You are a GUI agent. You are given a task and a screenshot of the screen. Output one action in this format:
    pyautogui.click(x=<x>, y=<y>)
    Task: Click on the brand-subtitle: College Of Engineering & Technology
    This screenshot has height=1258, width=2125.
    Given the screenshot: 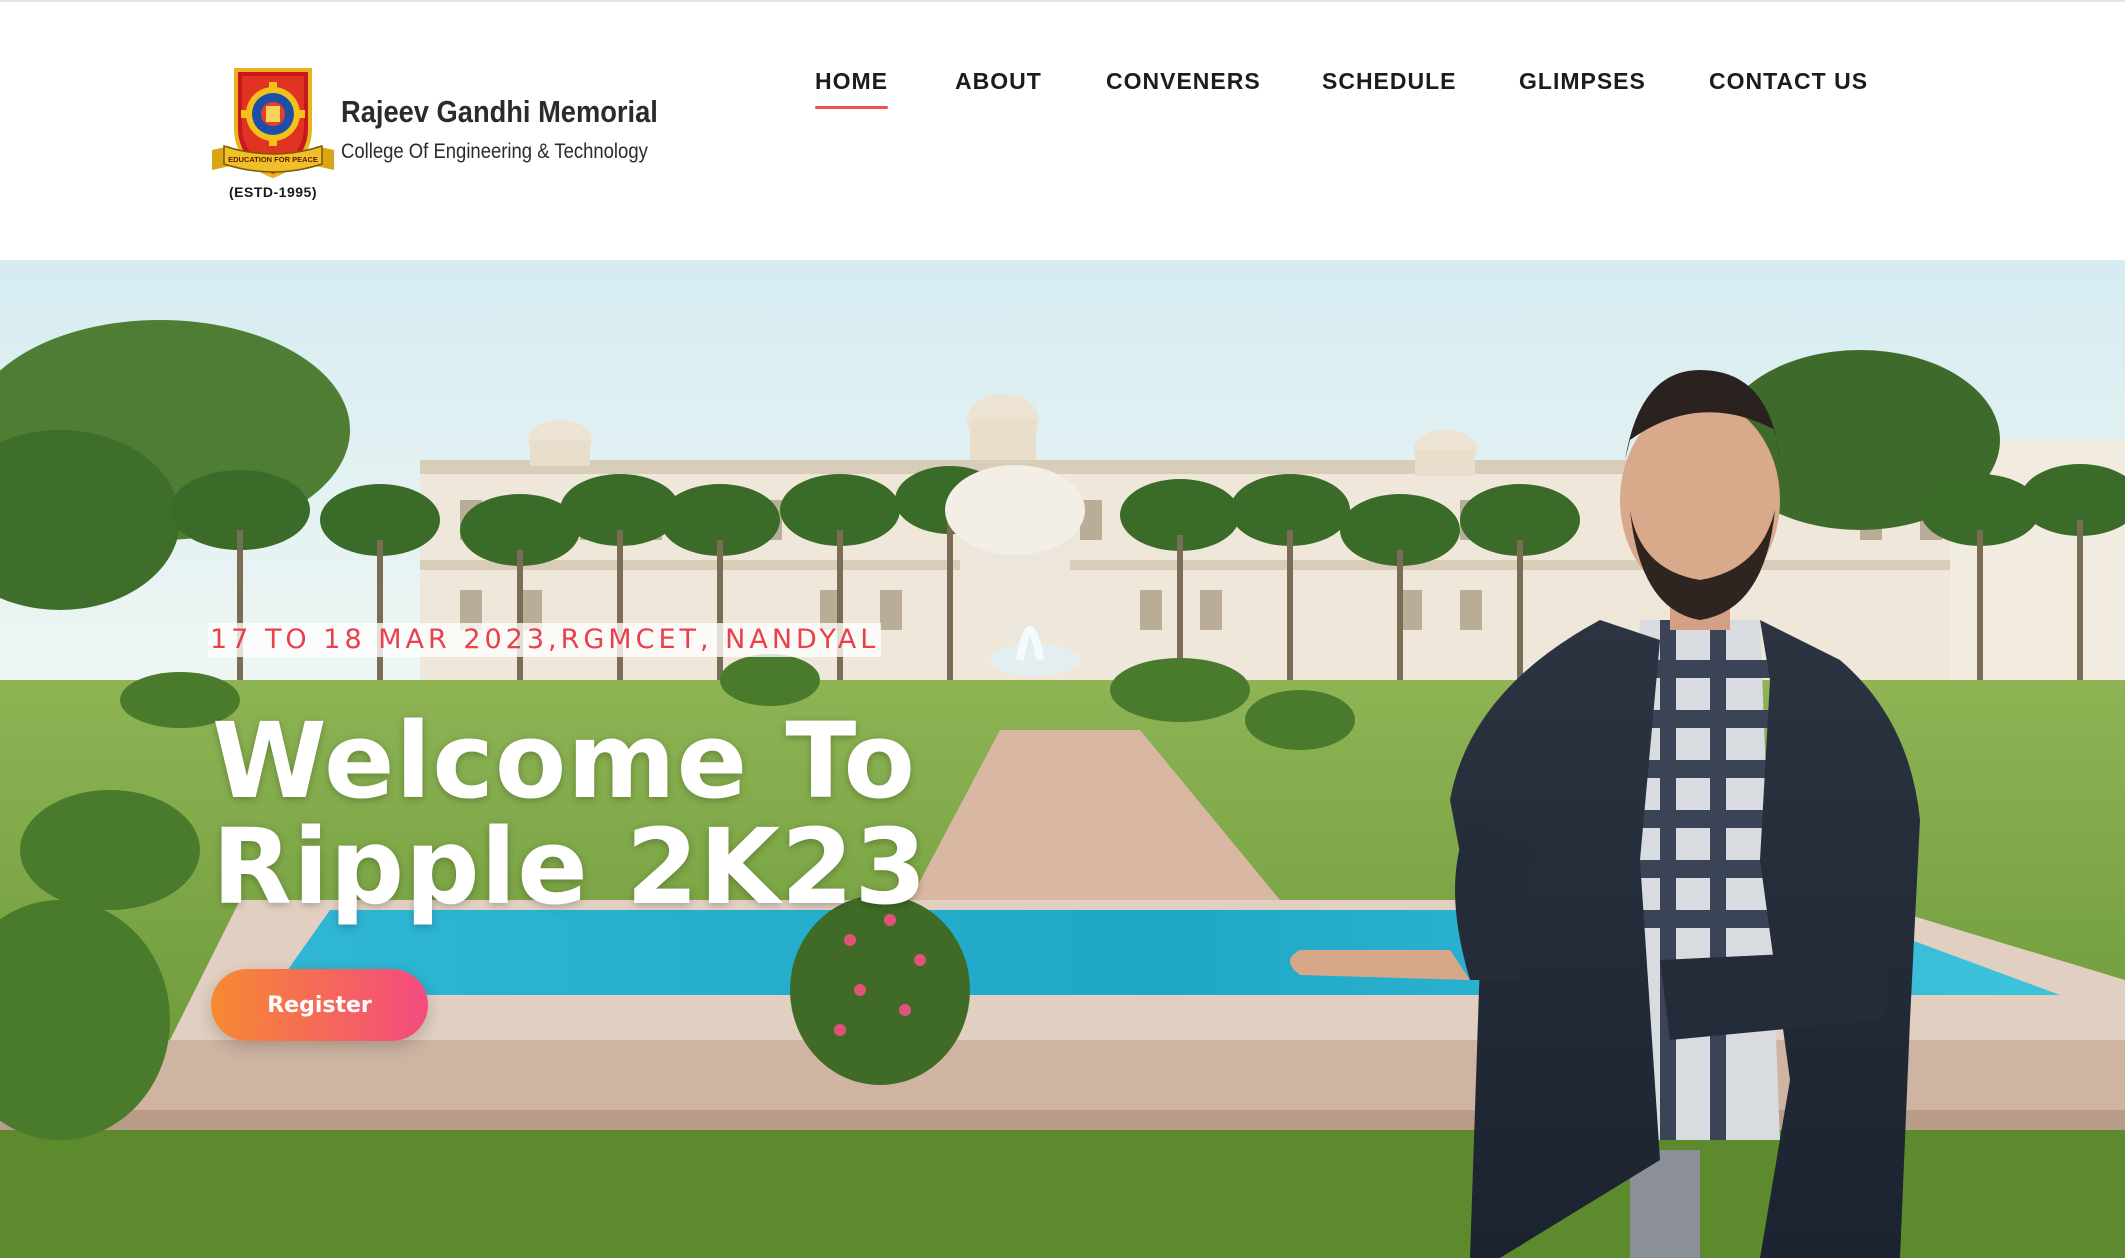 What is the action you would take?
    pyautogui.click(x=494, y=151)
    